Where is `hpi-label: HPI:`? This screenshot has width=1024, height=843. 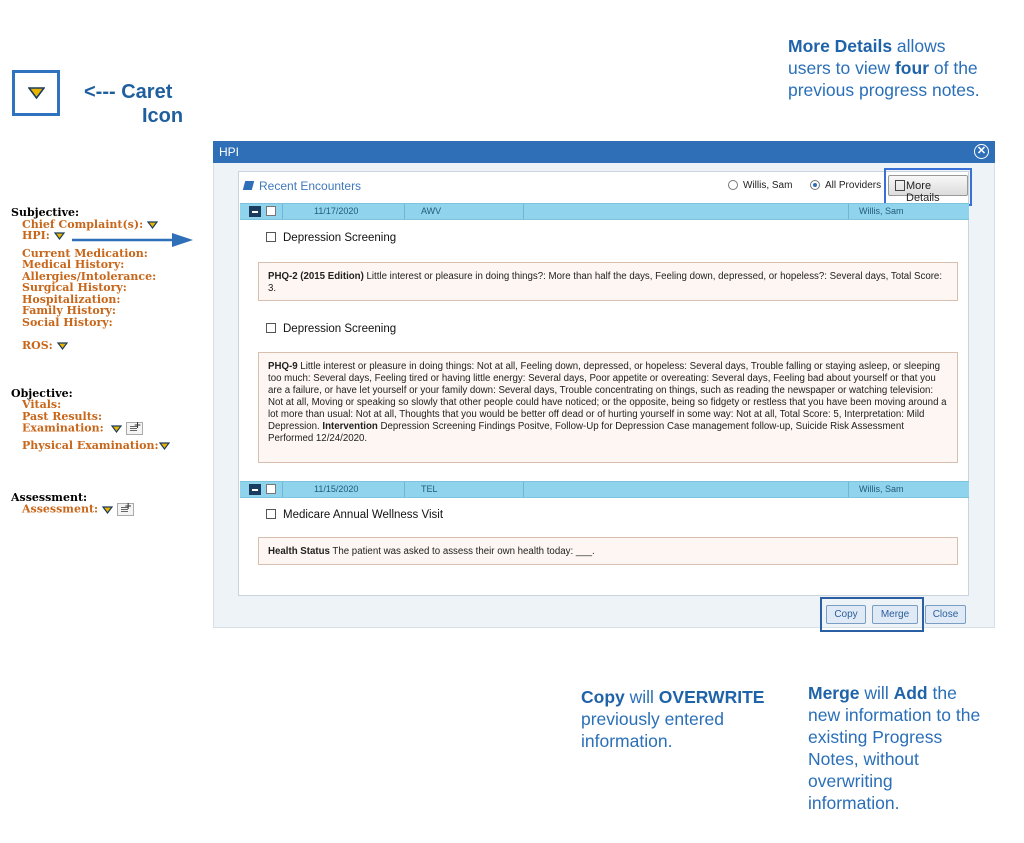 hpi-label: HPI: is located at coordinates (36, 235).